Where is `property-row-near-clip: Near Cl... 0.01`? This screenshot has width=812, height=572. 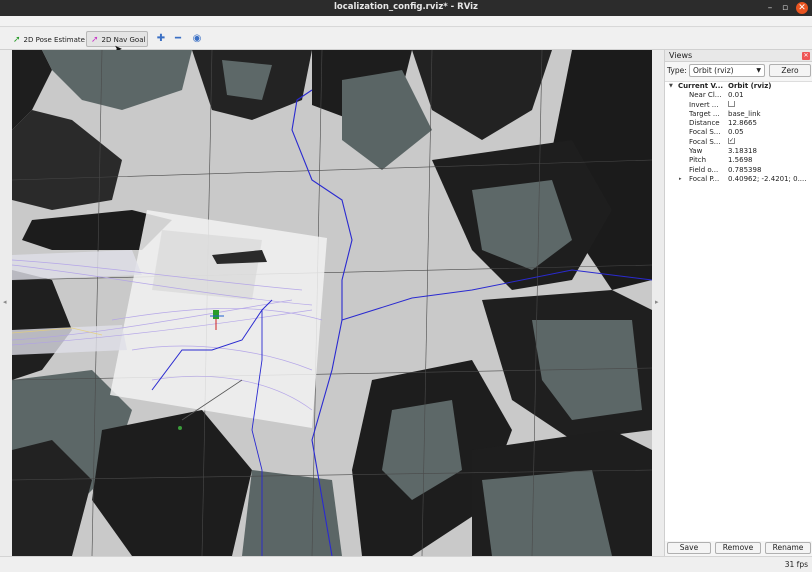 property-row-near-clip: Near Cl... 0.01 is located at coordinates (738, 95).